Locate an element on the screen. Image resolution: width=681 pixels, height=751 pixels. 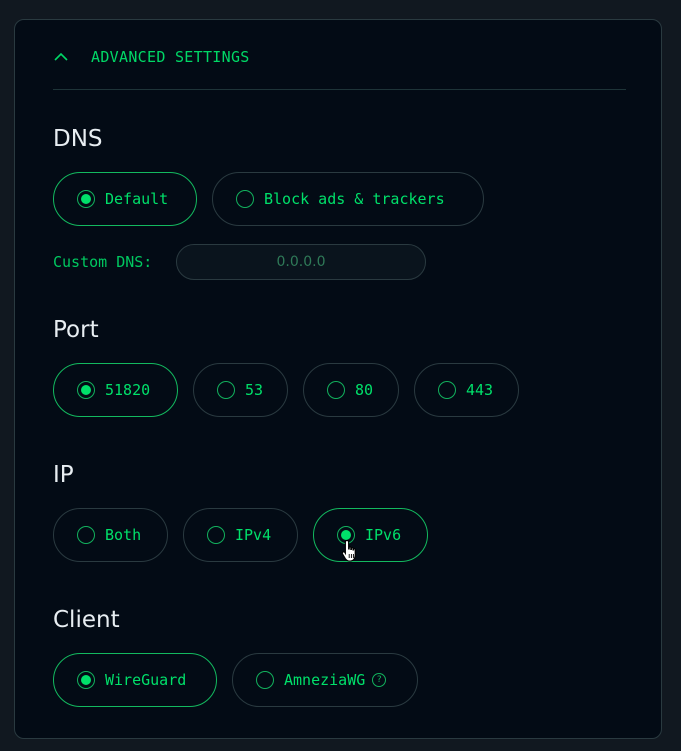
ip-option-ipv6: IPv6 is located at coordinates (370, 535).